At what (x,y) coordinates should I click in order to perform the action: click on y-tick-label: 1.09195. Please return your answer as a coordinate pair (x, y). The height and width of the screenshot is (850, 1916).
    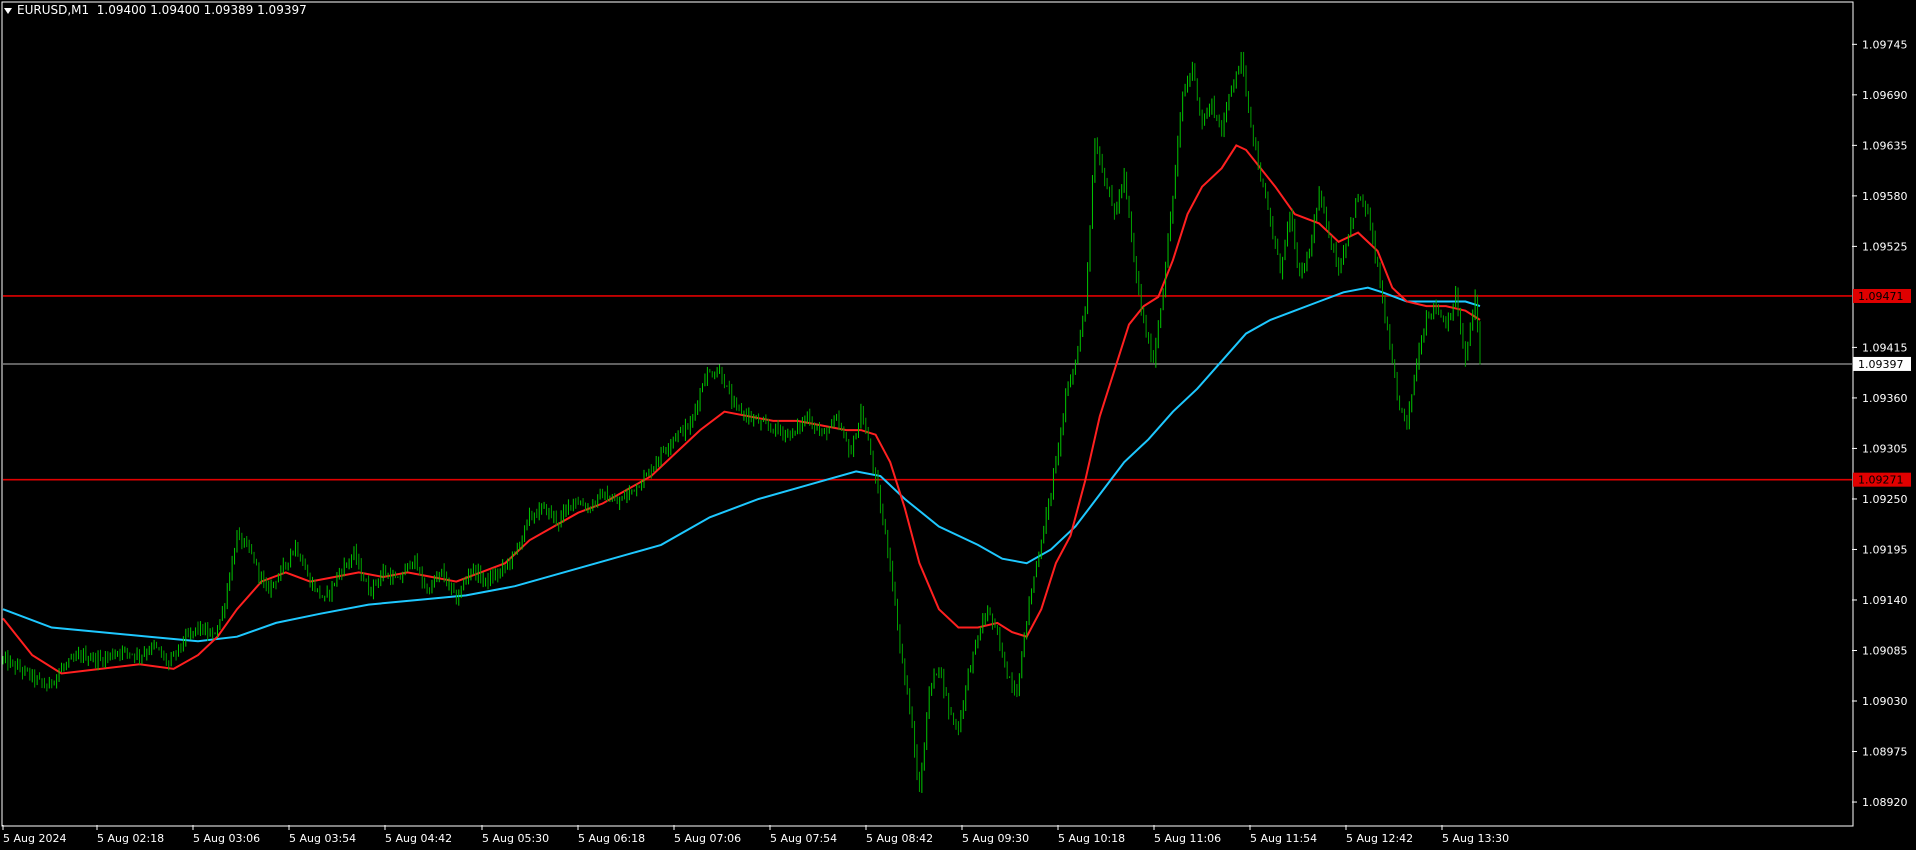
    Looking at the image, I should click on (1885, 549).